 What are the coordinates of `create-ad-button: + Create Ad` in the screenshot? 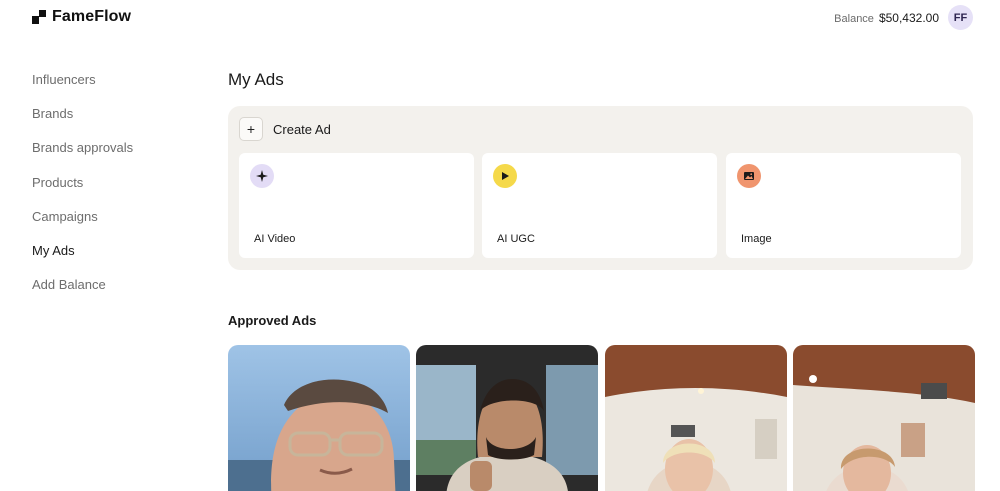 It's located at (285, 129).